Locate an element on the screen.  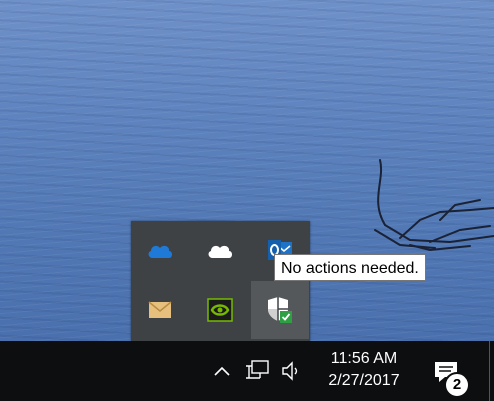
tray-icon-nvidia is located at coordinates (220, 310).